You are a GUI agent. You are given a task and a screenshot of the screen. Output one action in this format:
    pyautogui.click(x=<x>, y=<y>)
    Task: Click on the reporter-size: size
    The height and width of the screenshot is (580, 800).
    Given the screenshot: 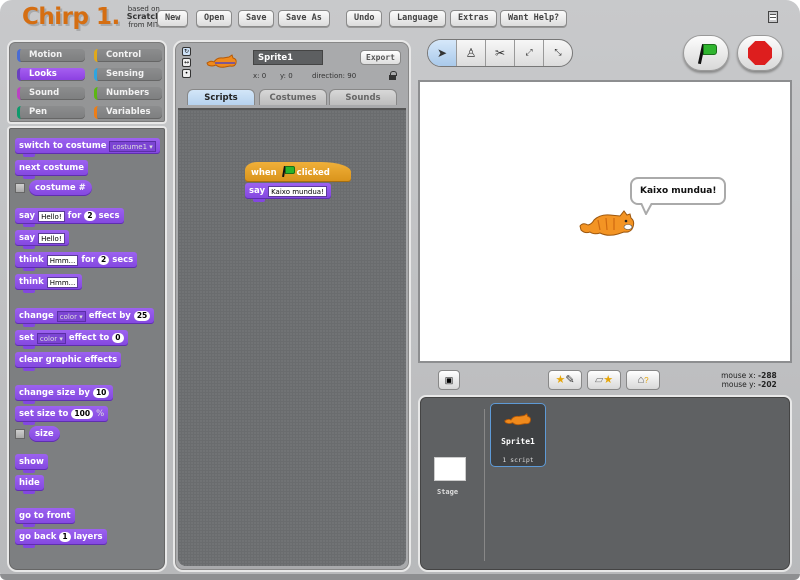 What is the action you would take?
    pyautogui.click(x=44, y=434)
    